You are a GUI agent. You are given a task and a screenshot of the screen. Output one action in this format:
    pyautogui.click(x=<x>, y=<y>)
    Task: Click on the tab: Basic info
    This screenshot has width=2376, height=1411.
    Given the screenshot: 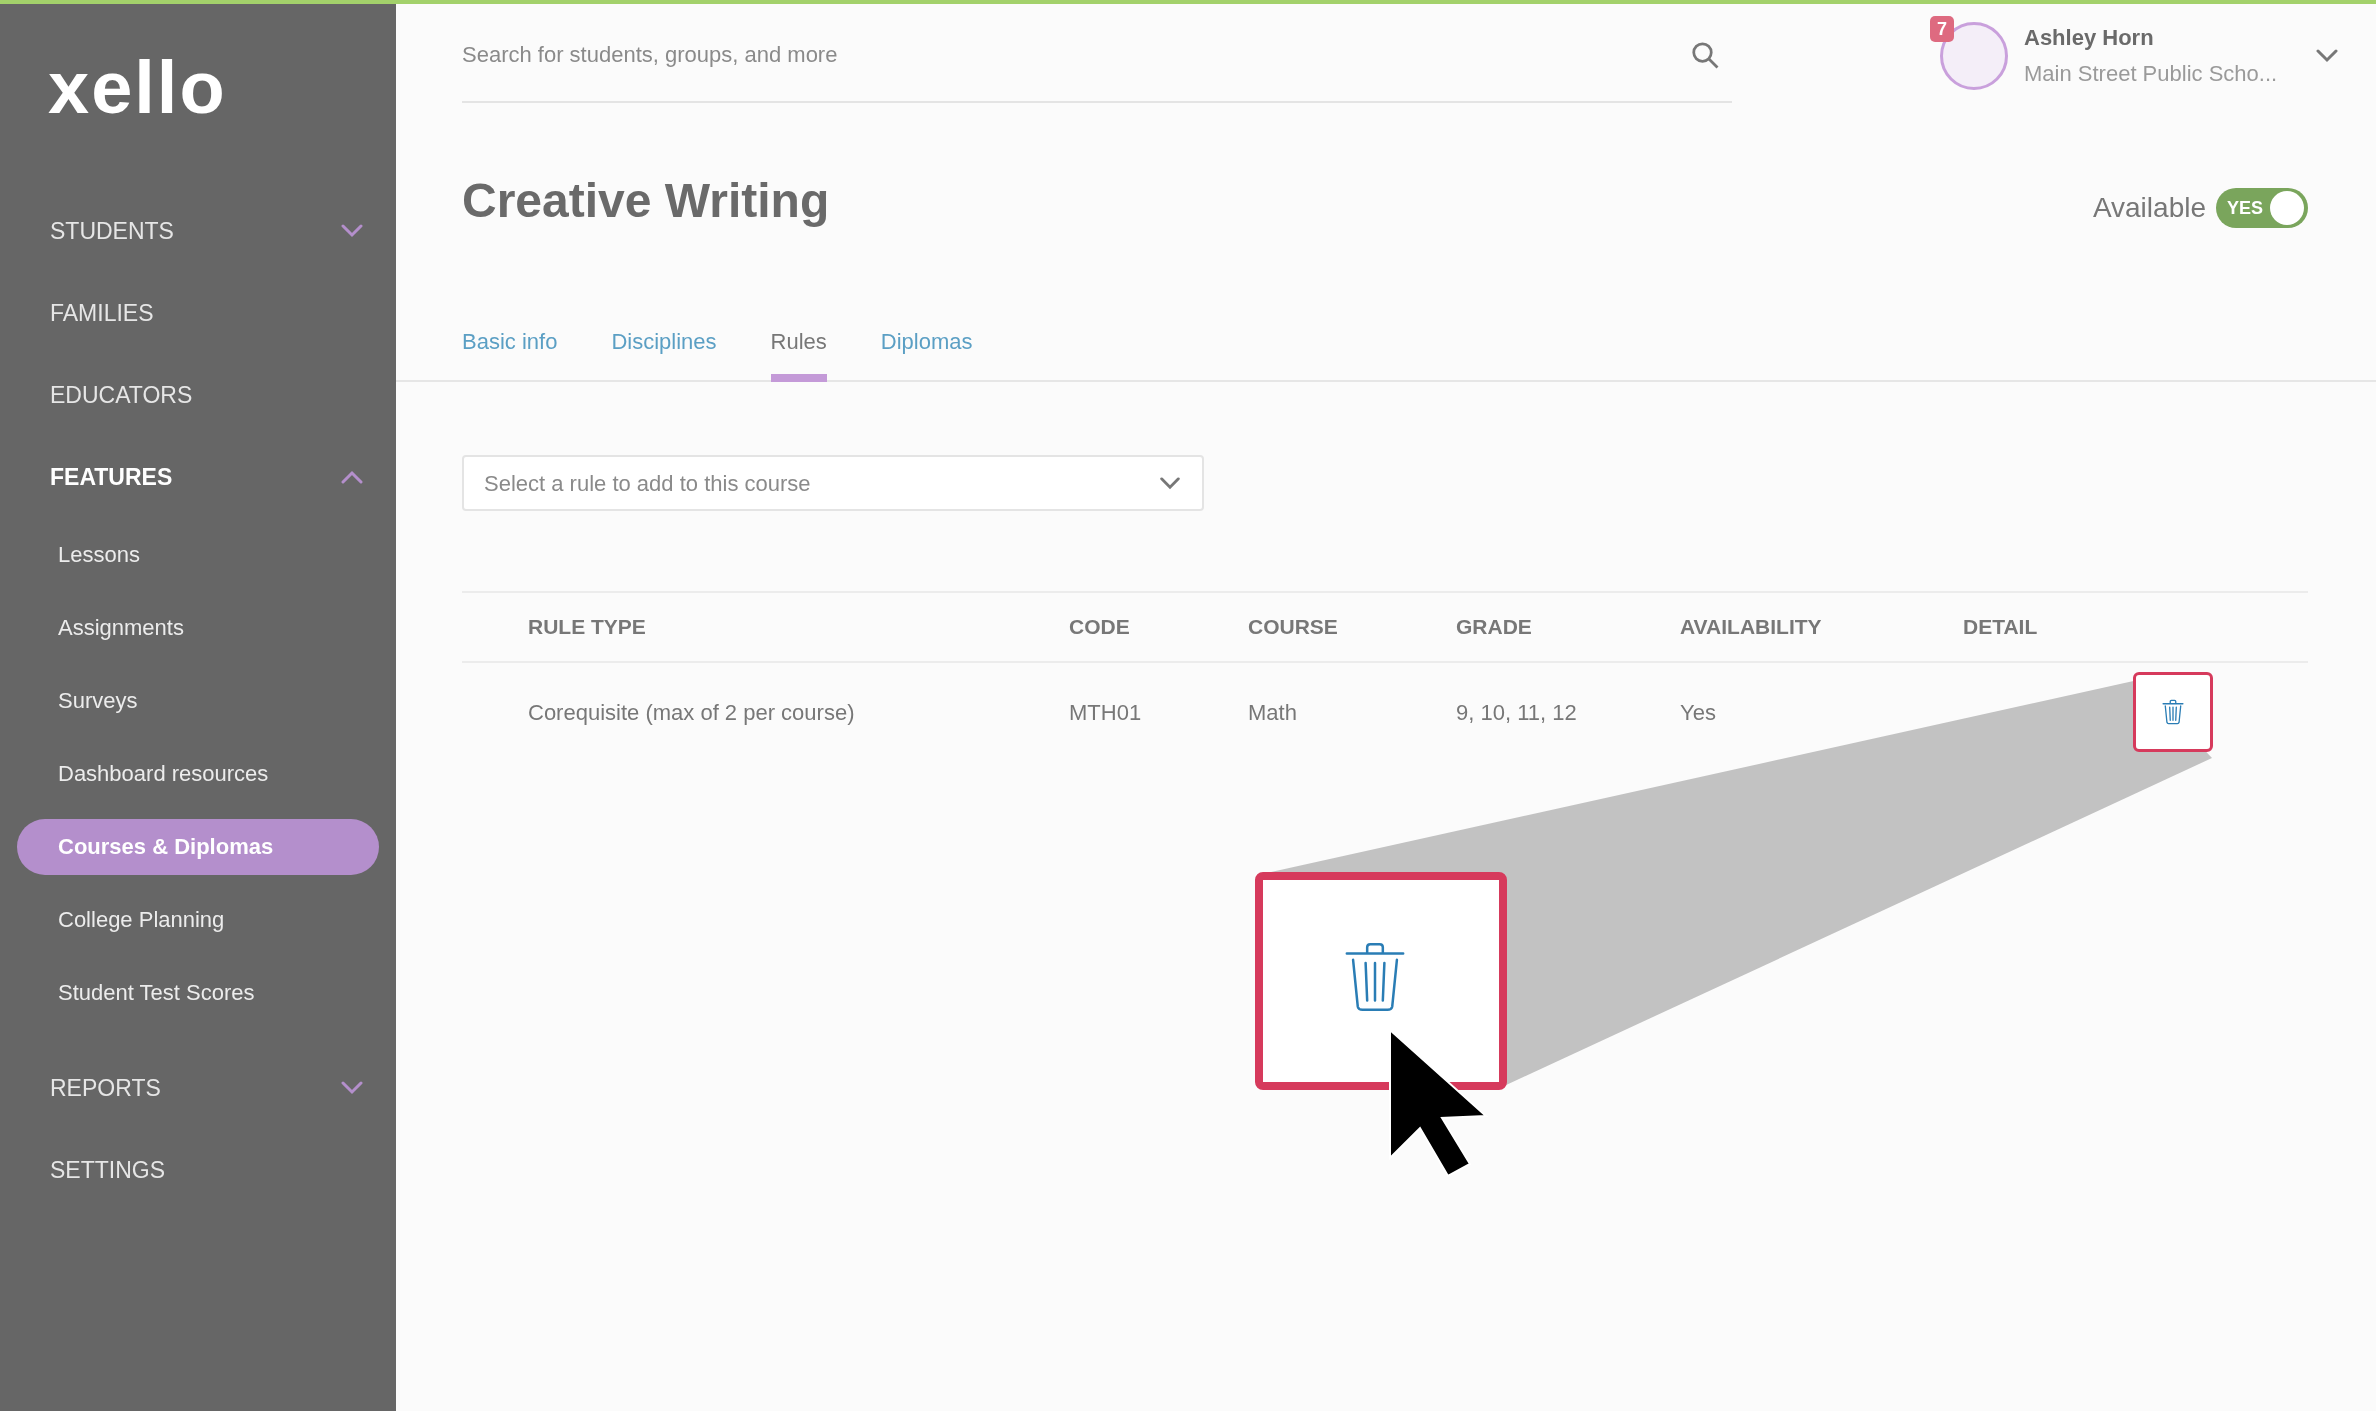 What is the action you would take?
    pyautogui.click(x=510, y=349)
    